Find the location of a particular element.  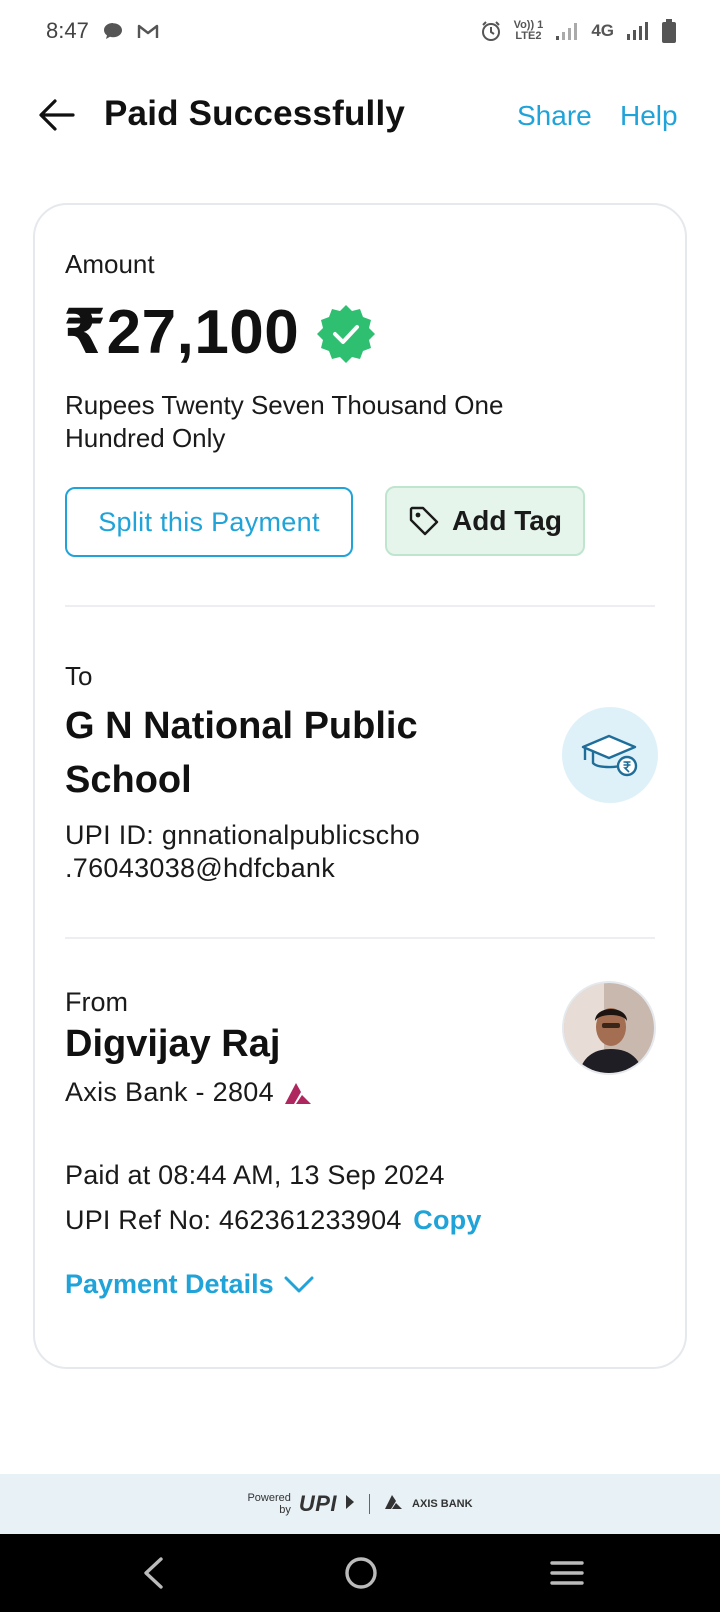

upi-ref-number: UPI Ref No: 462361233904 is located at coordinates (233, 1220).